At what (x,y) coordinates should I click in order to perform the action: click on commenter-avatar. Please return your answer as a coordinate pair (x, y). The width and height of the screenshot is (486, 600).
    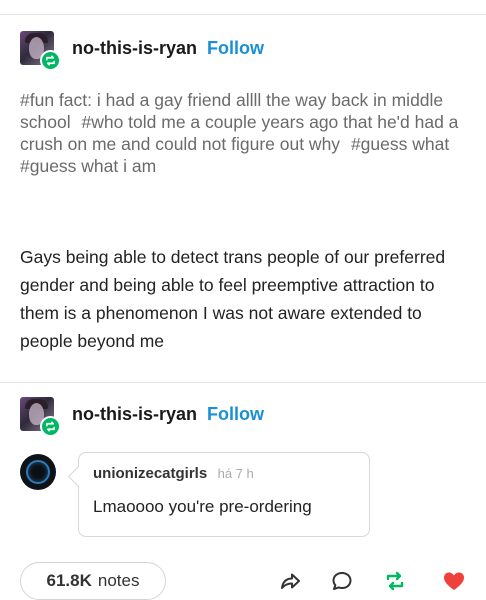
    Looking at the image, I should click on (38, 472).